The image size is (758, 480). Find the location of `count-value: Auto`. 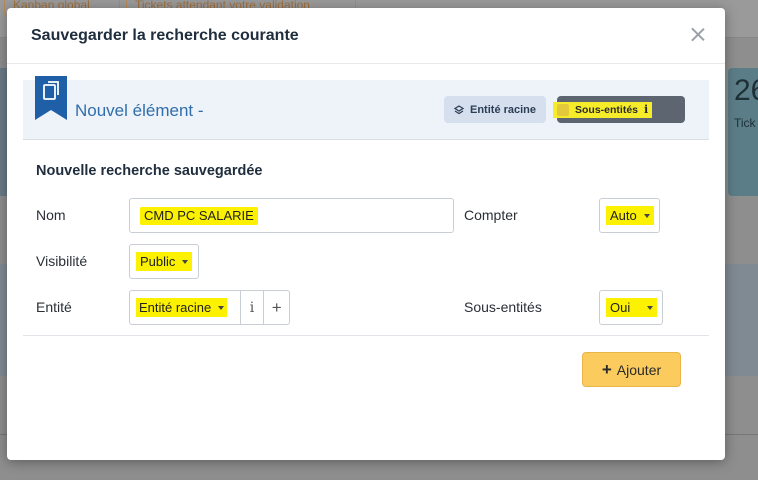

count-value: Auto is located at coordinates (623, 215).